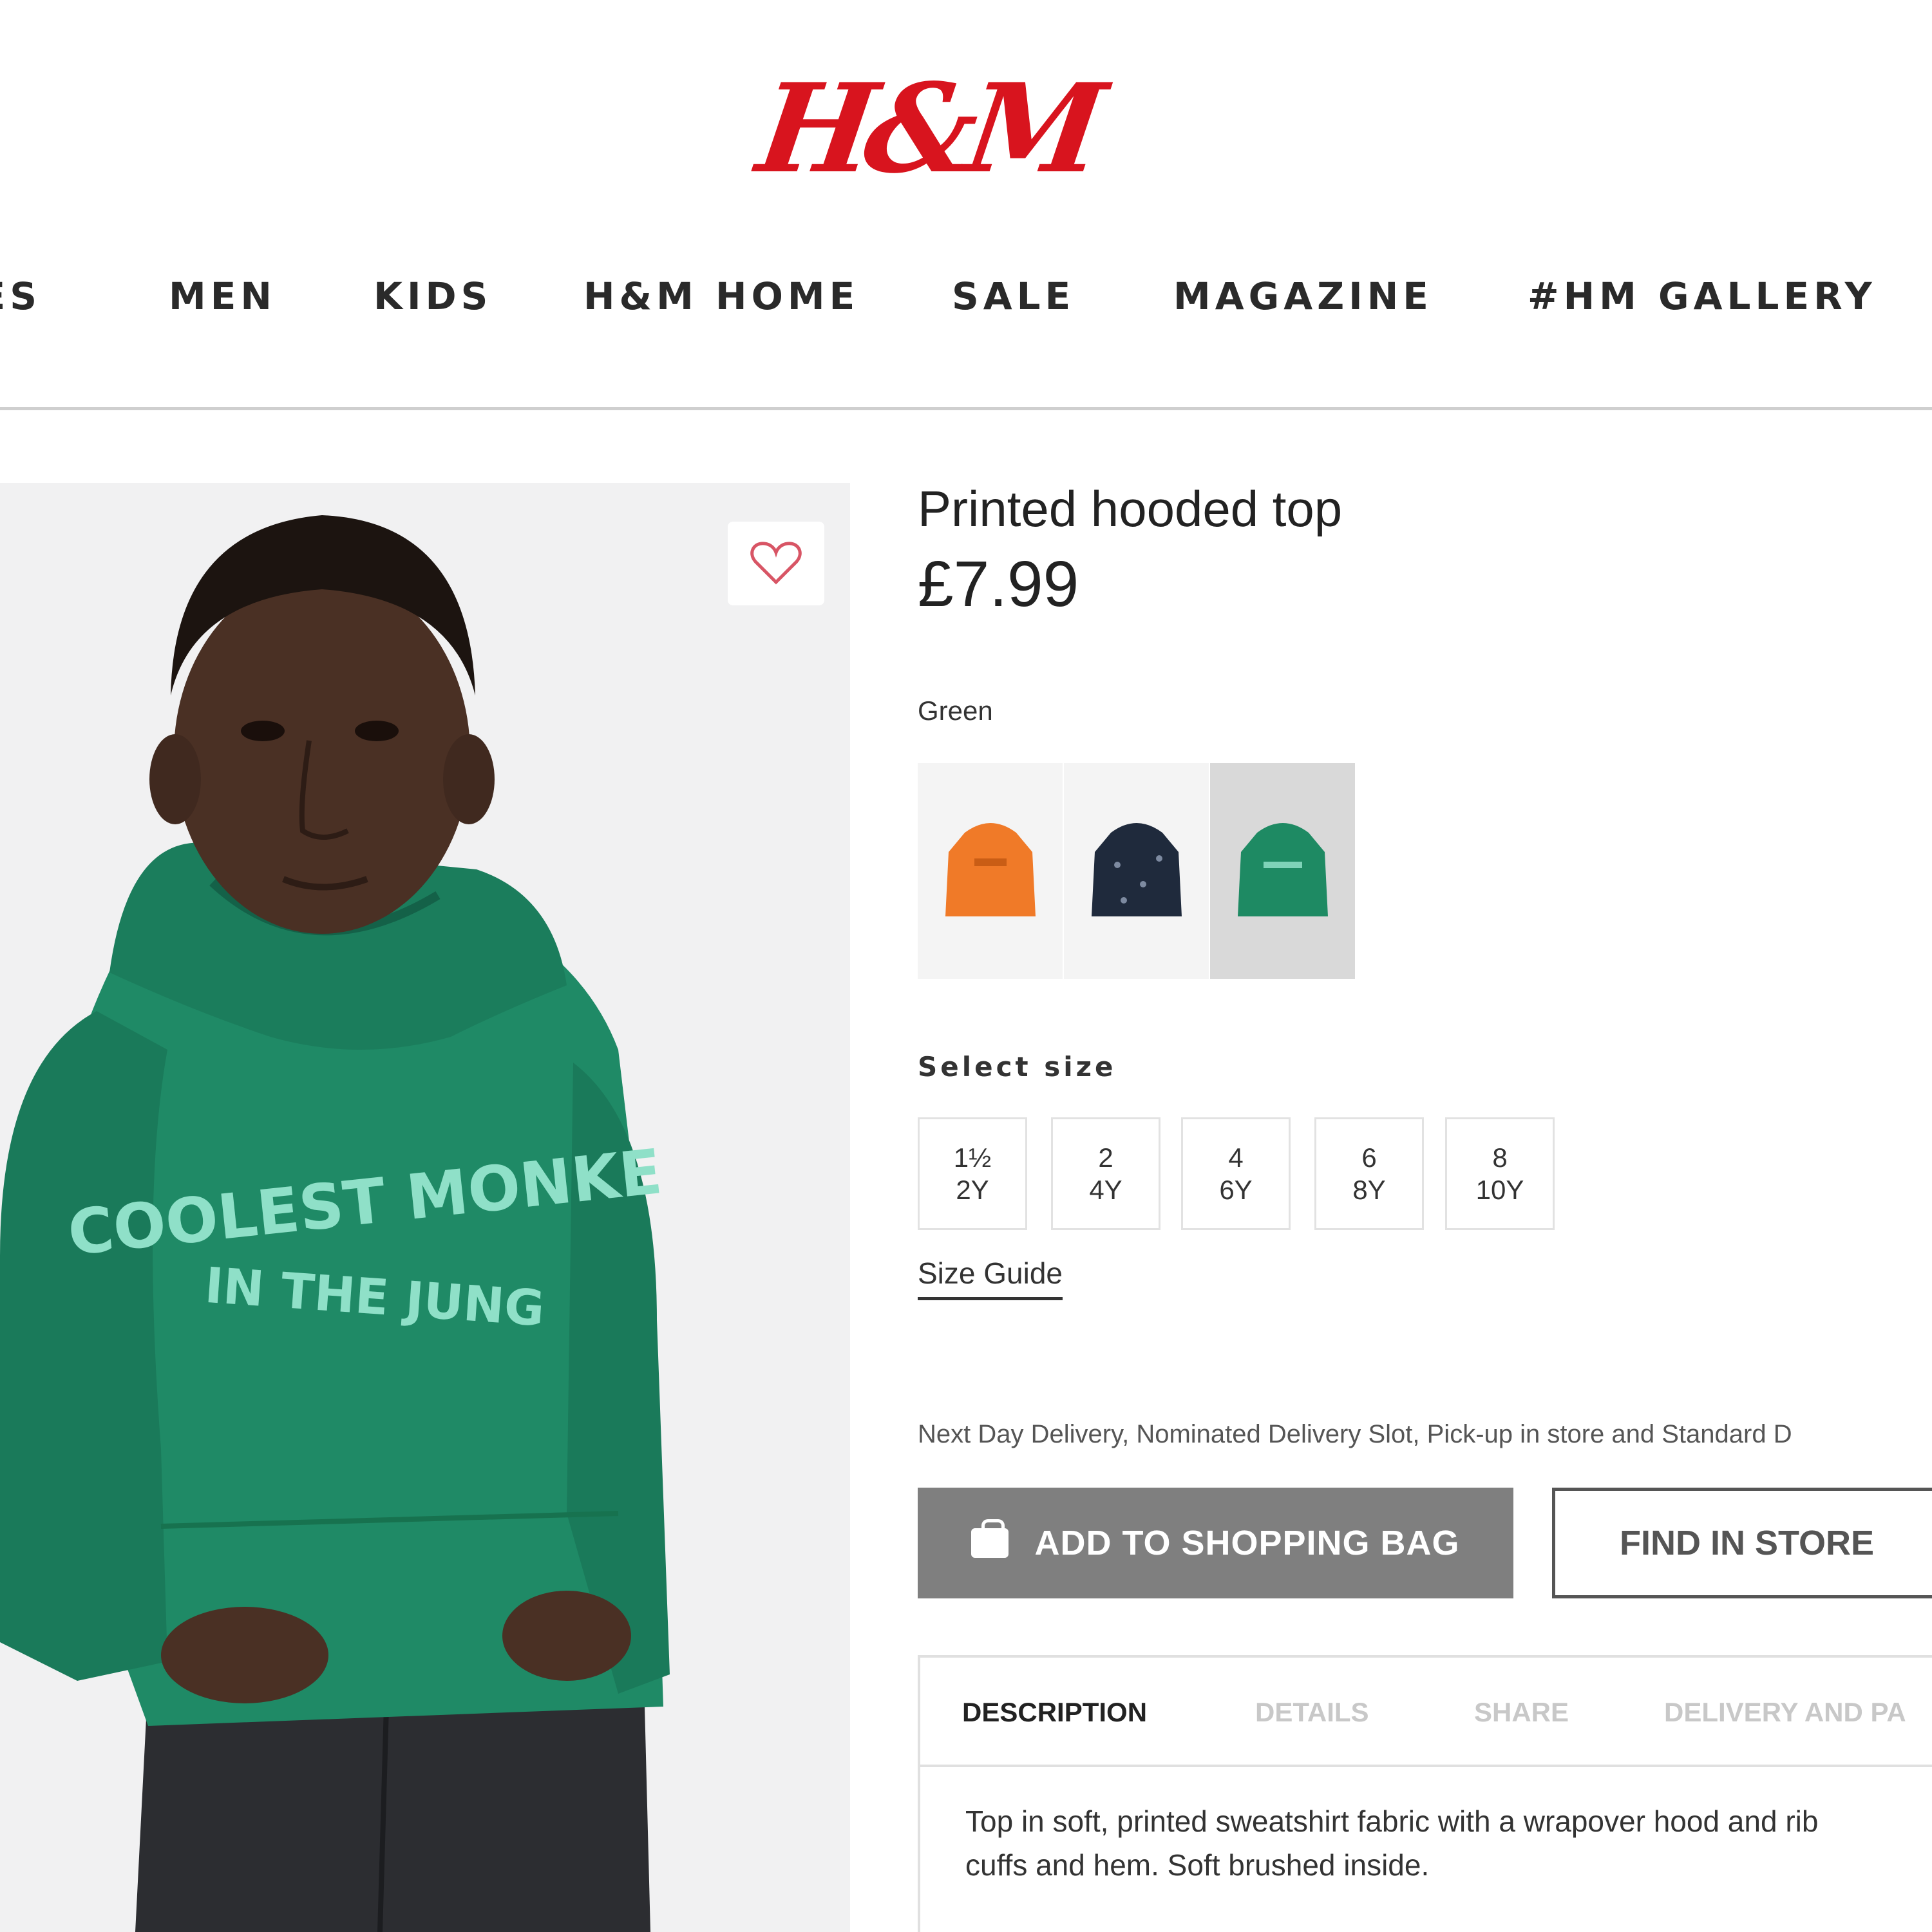 This screenshot has height=1932, width=1932. I want to click on find-in-store-button: FIND IN STORE, so click(1742, 1543).